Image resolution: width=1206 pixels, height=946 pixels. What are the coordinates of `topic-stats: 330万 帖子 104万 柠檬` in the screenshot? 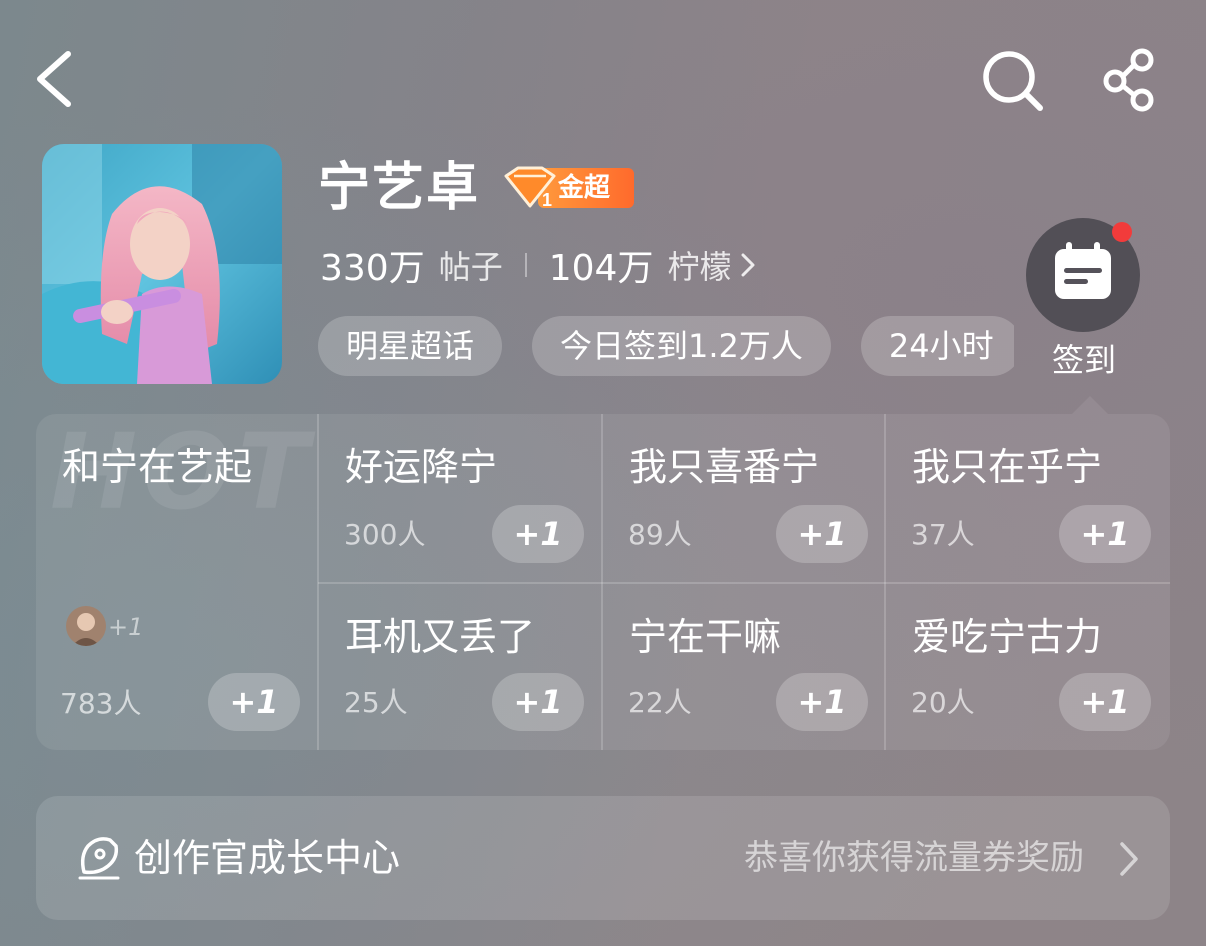 It's located at (538, 265).